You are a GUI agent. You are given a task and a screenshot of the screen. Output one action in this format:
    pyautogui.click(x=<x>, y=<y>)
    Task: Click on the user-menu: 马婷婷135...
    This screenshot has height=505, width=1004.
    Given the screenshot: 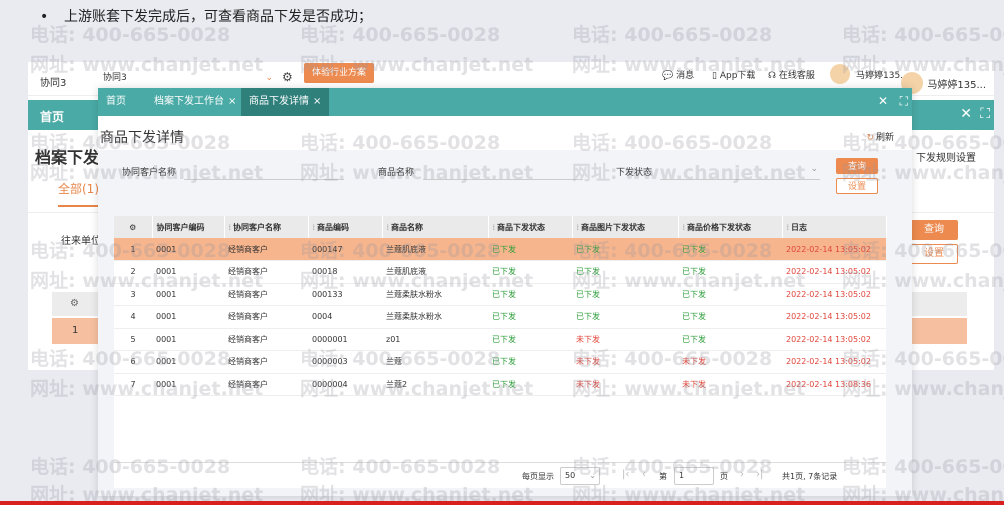 What is the action you would take?
    pyautogui.click(x=943, y=83)
    